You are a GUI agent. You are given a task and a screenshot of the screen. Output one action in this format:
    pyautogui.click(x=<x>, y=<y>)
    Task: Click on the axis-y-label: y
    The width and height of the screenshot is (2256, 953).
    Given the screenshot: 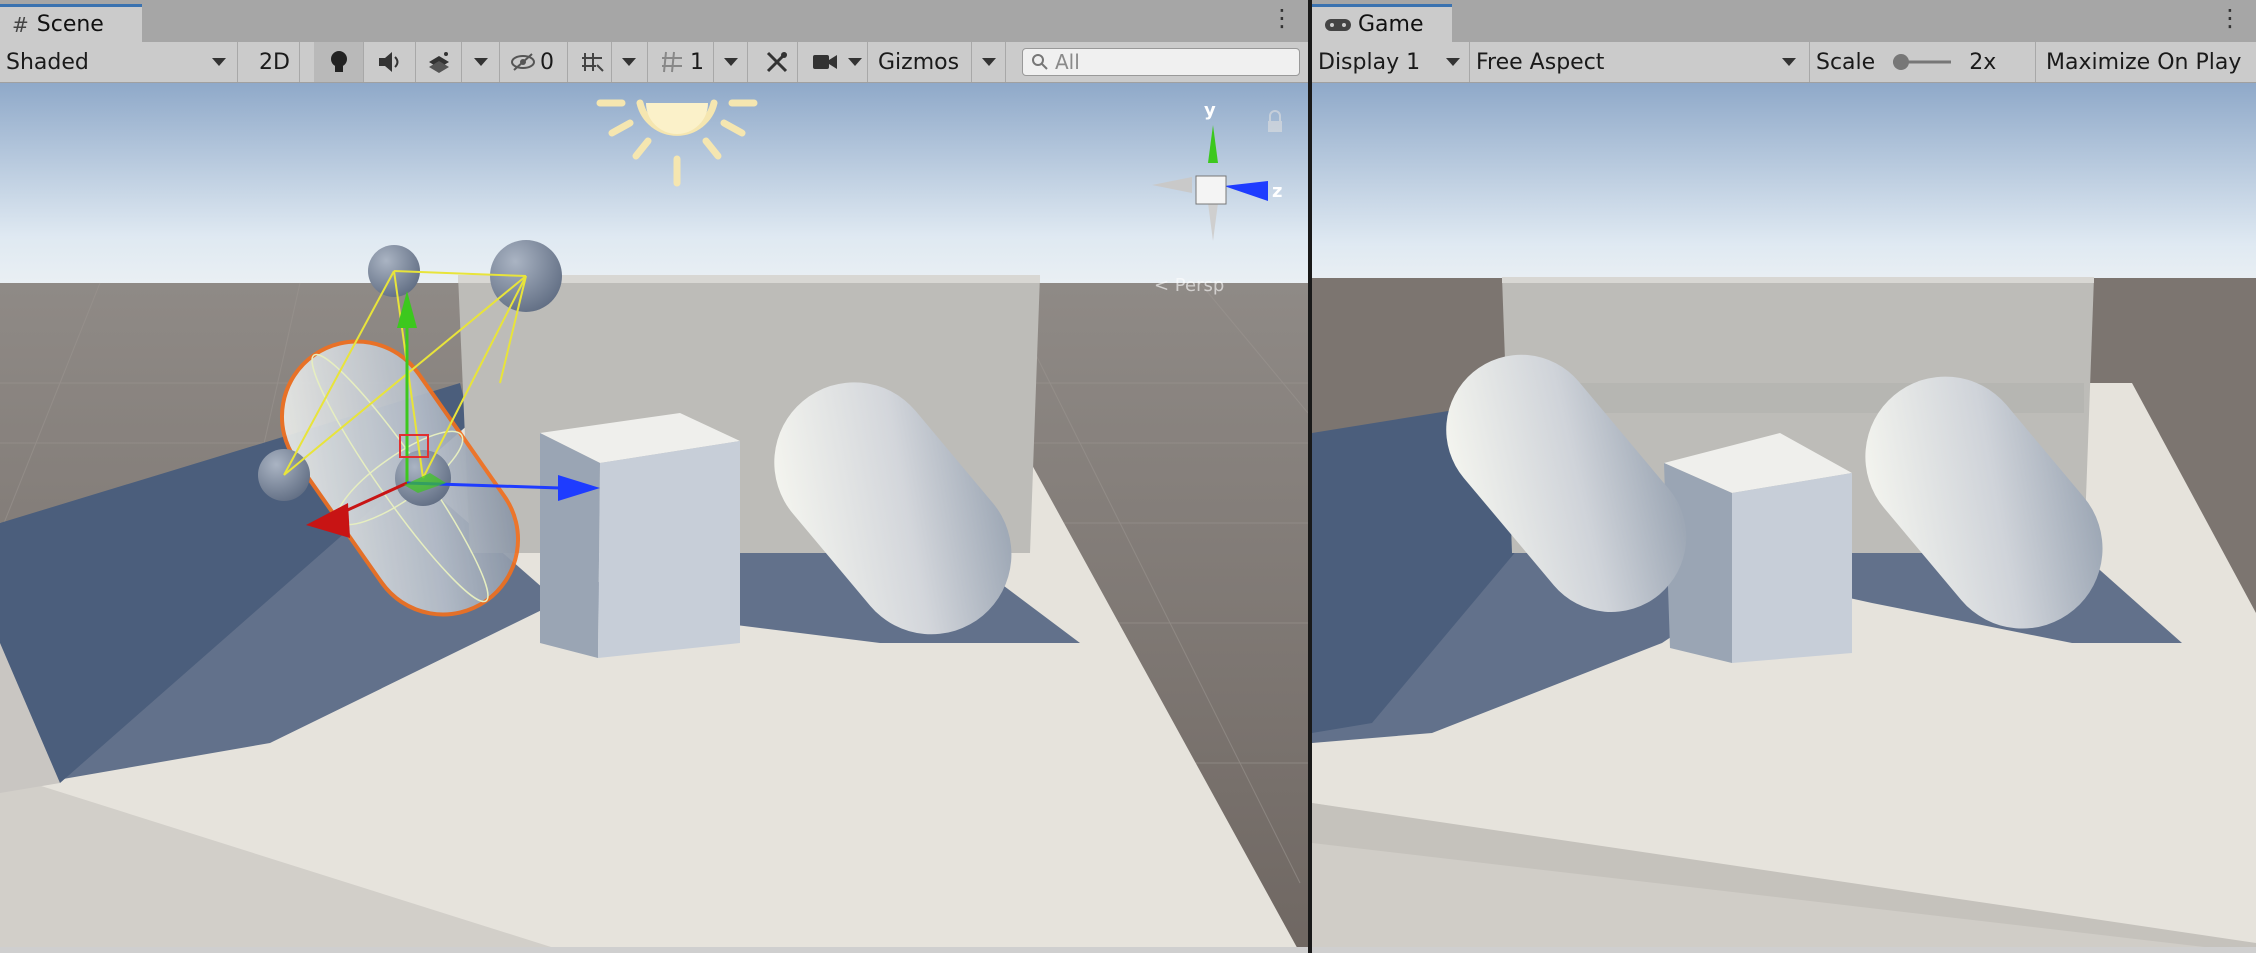 What is the action you would take?
    pyautogui.click(x=1210, y=110)
    